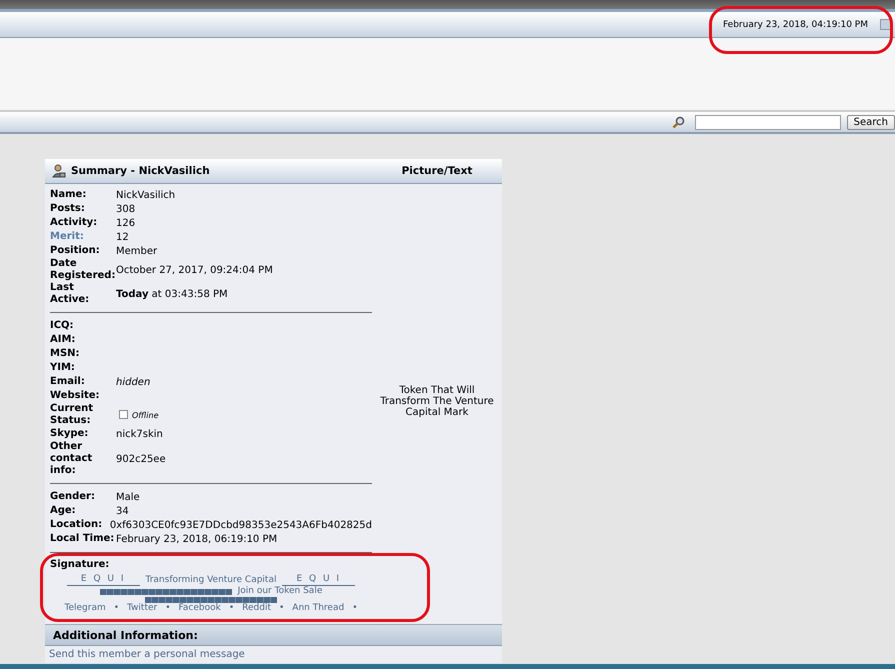  Describe the element at coordinates (69, 195) in the screenshot. I see `field-label: Name:` at that location.